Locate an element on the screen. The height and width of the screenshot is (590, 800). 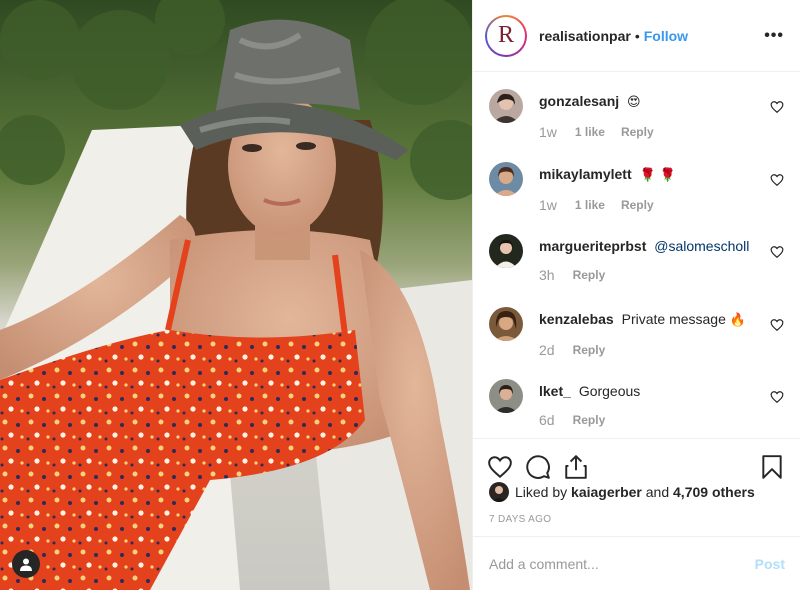
comment-username: lket_ is located at coordinates (555, 391).